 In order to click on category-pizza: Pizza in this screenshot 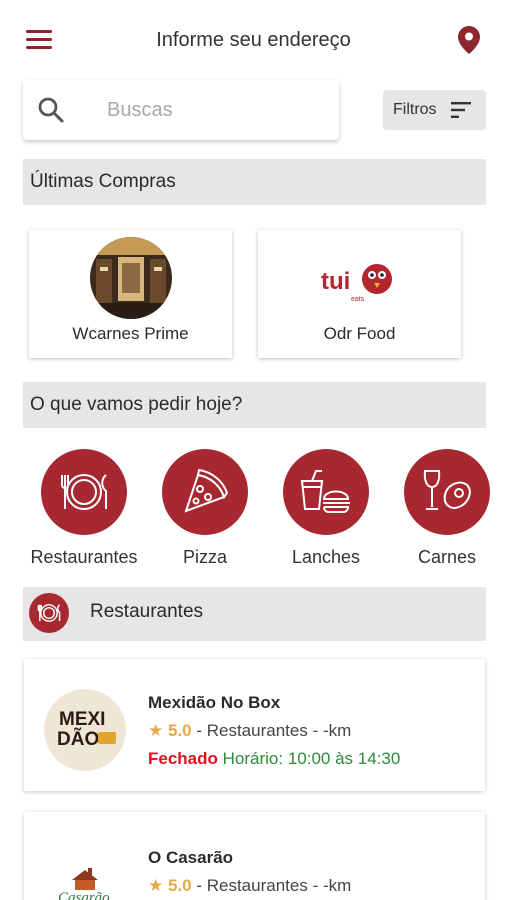, I will do `click(205, 508)`.